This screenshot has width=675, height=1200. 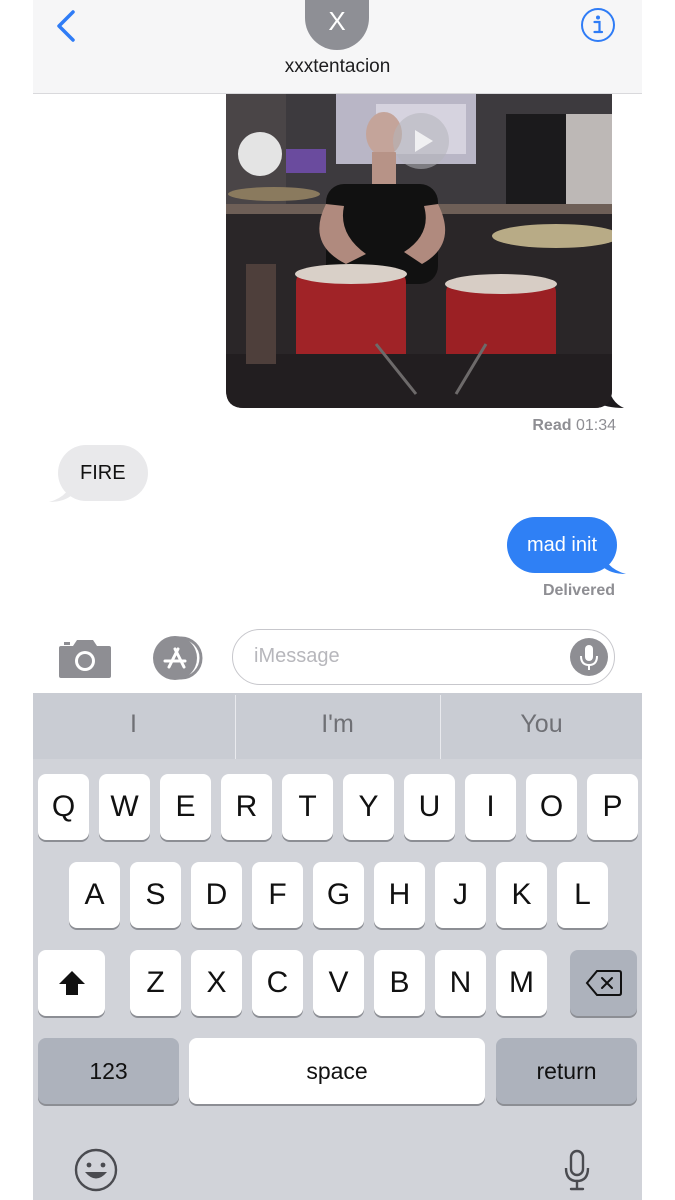 What do you see at coordinates (185, 807) in the screenshot?
I see `key-e: E` at bounding box center [185, 807].